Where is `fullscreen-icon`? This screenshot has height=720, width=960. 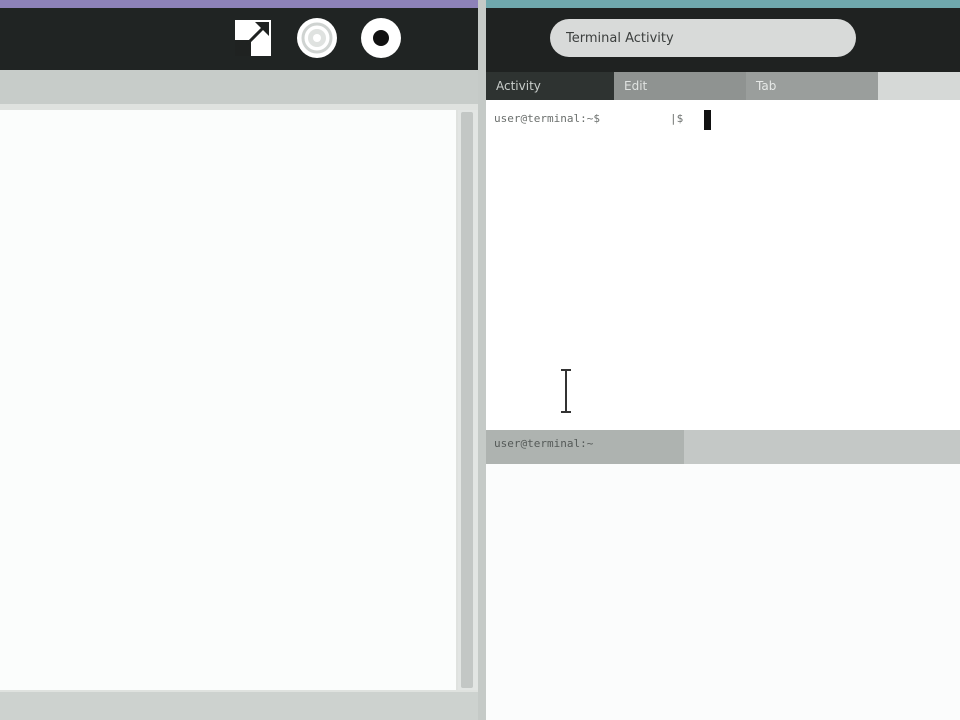 fullscreen-icon is located at coordinates (253, 40).